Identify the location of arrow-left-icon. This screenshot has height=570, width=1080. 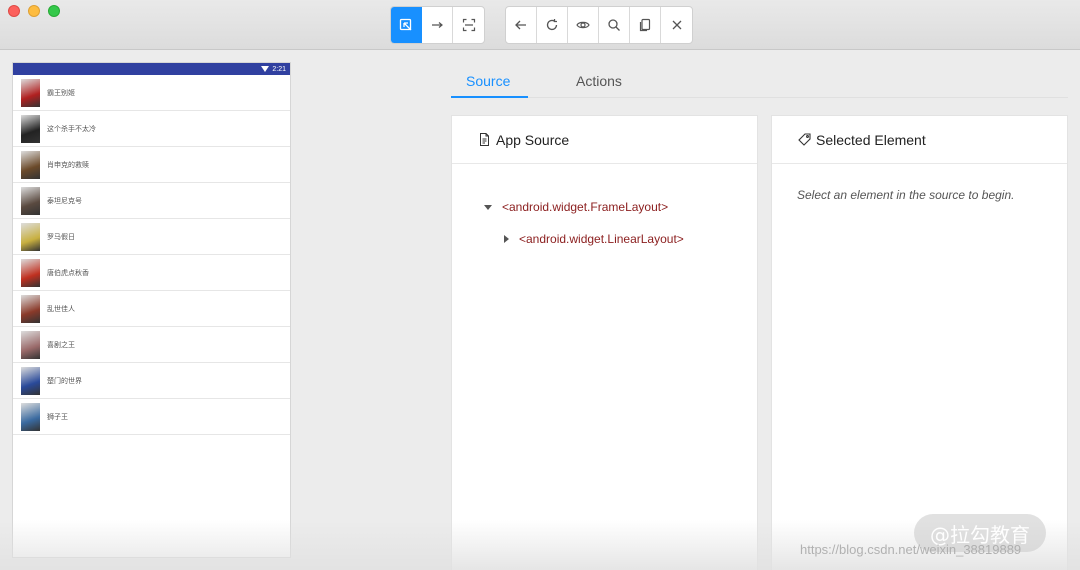
(520, 25).